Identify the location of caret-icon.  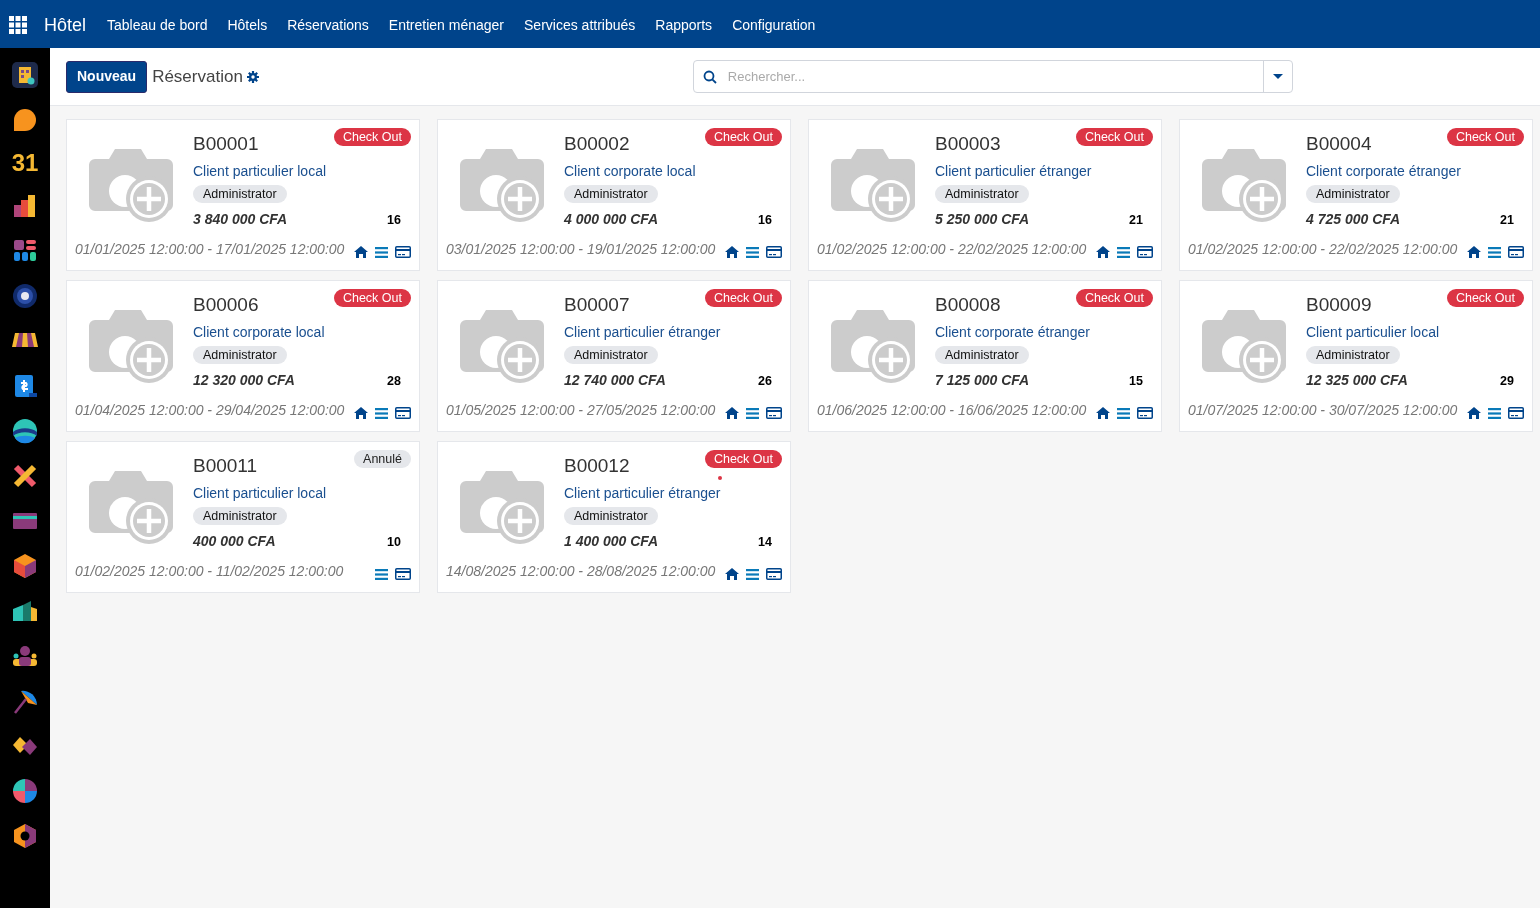
(1277, 76).